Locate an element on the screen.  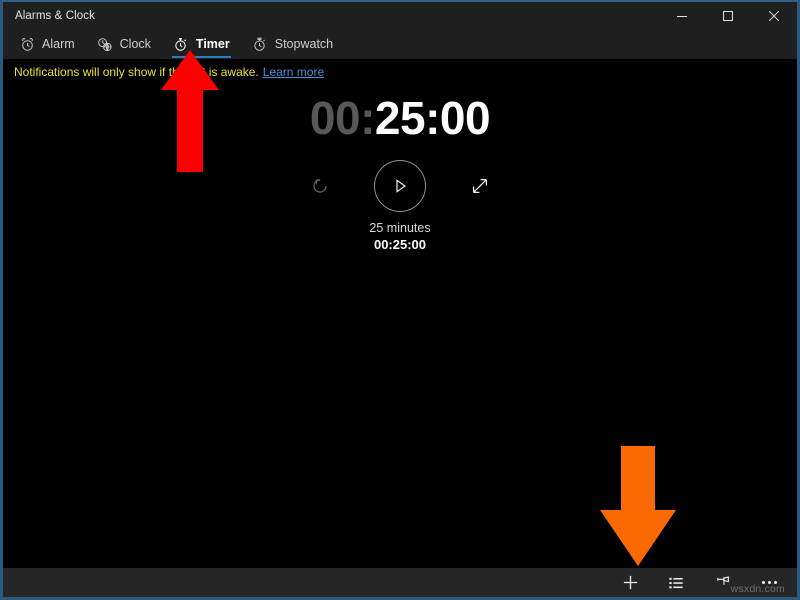
minimize-icon is located at coordinates (682, 16).